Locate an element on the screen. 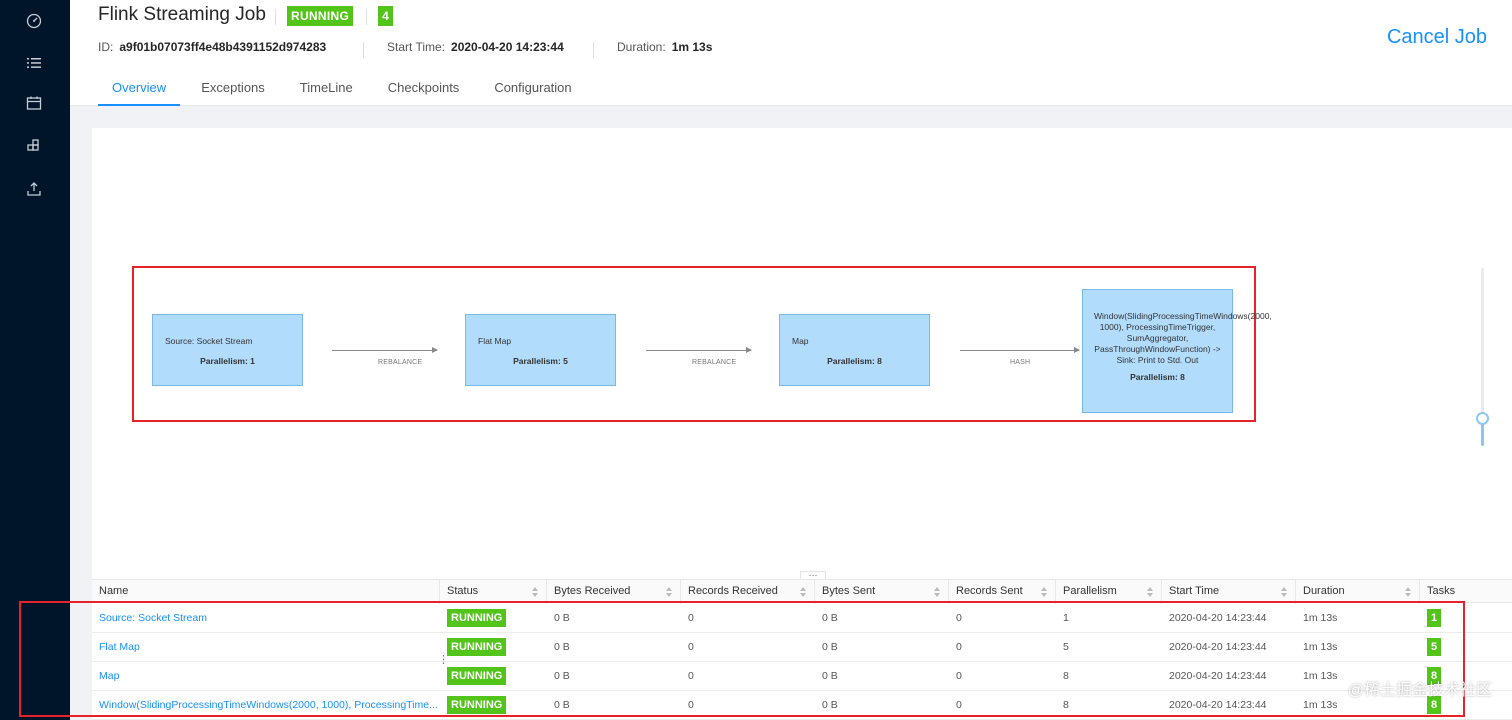 Image resolution: width=1512 pixels, height=720 pixels. job-title: Flink Streaming Job is located at coordinates (182, 14).